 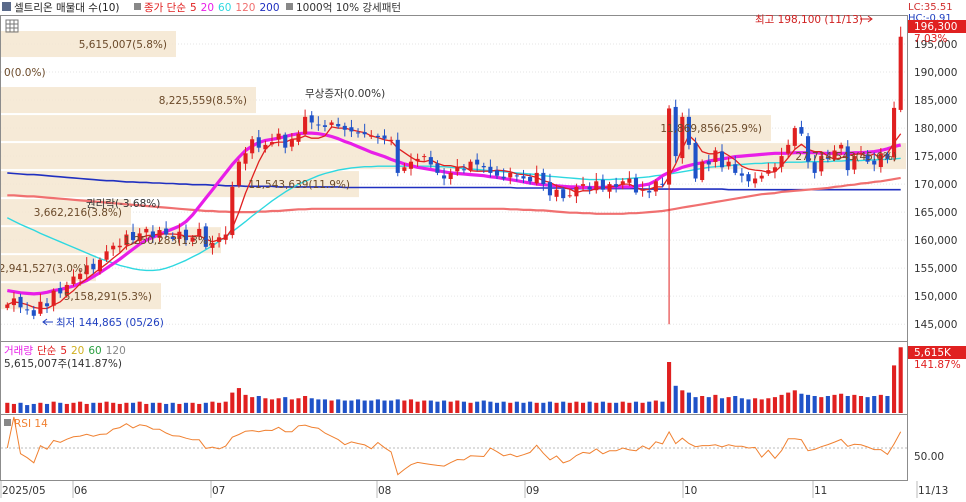 What do you see at coordinates (933, 353) in the screenshot?
I see `current-volume: 5,615K` at bounding box center [933, 353].